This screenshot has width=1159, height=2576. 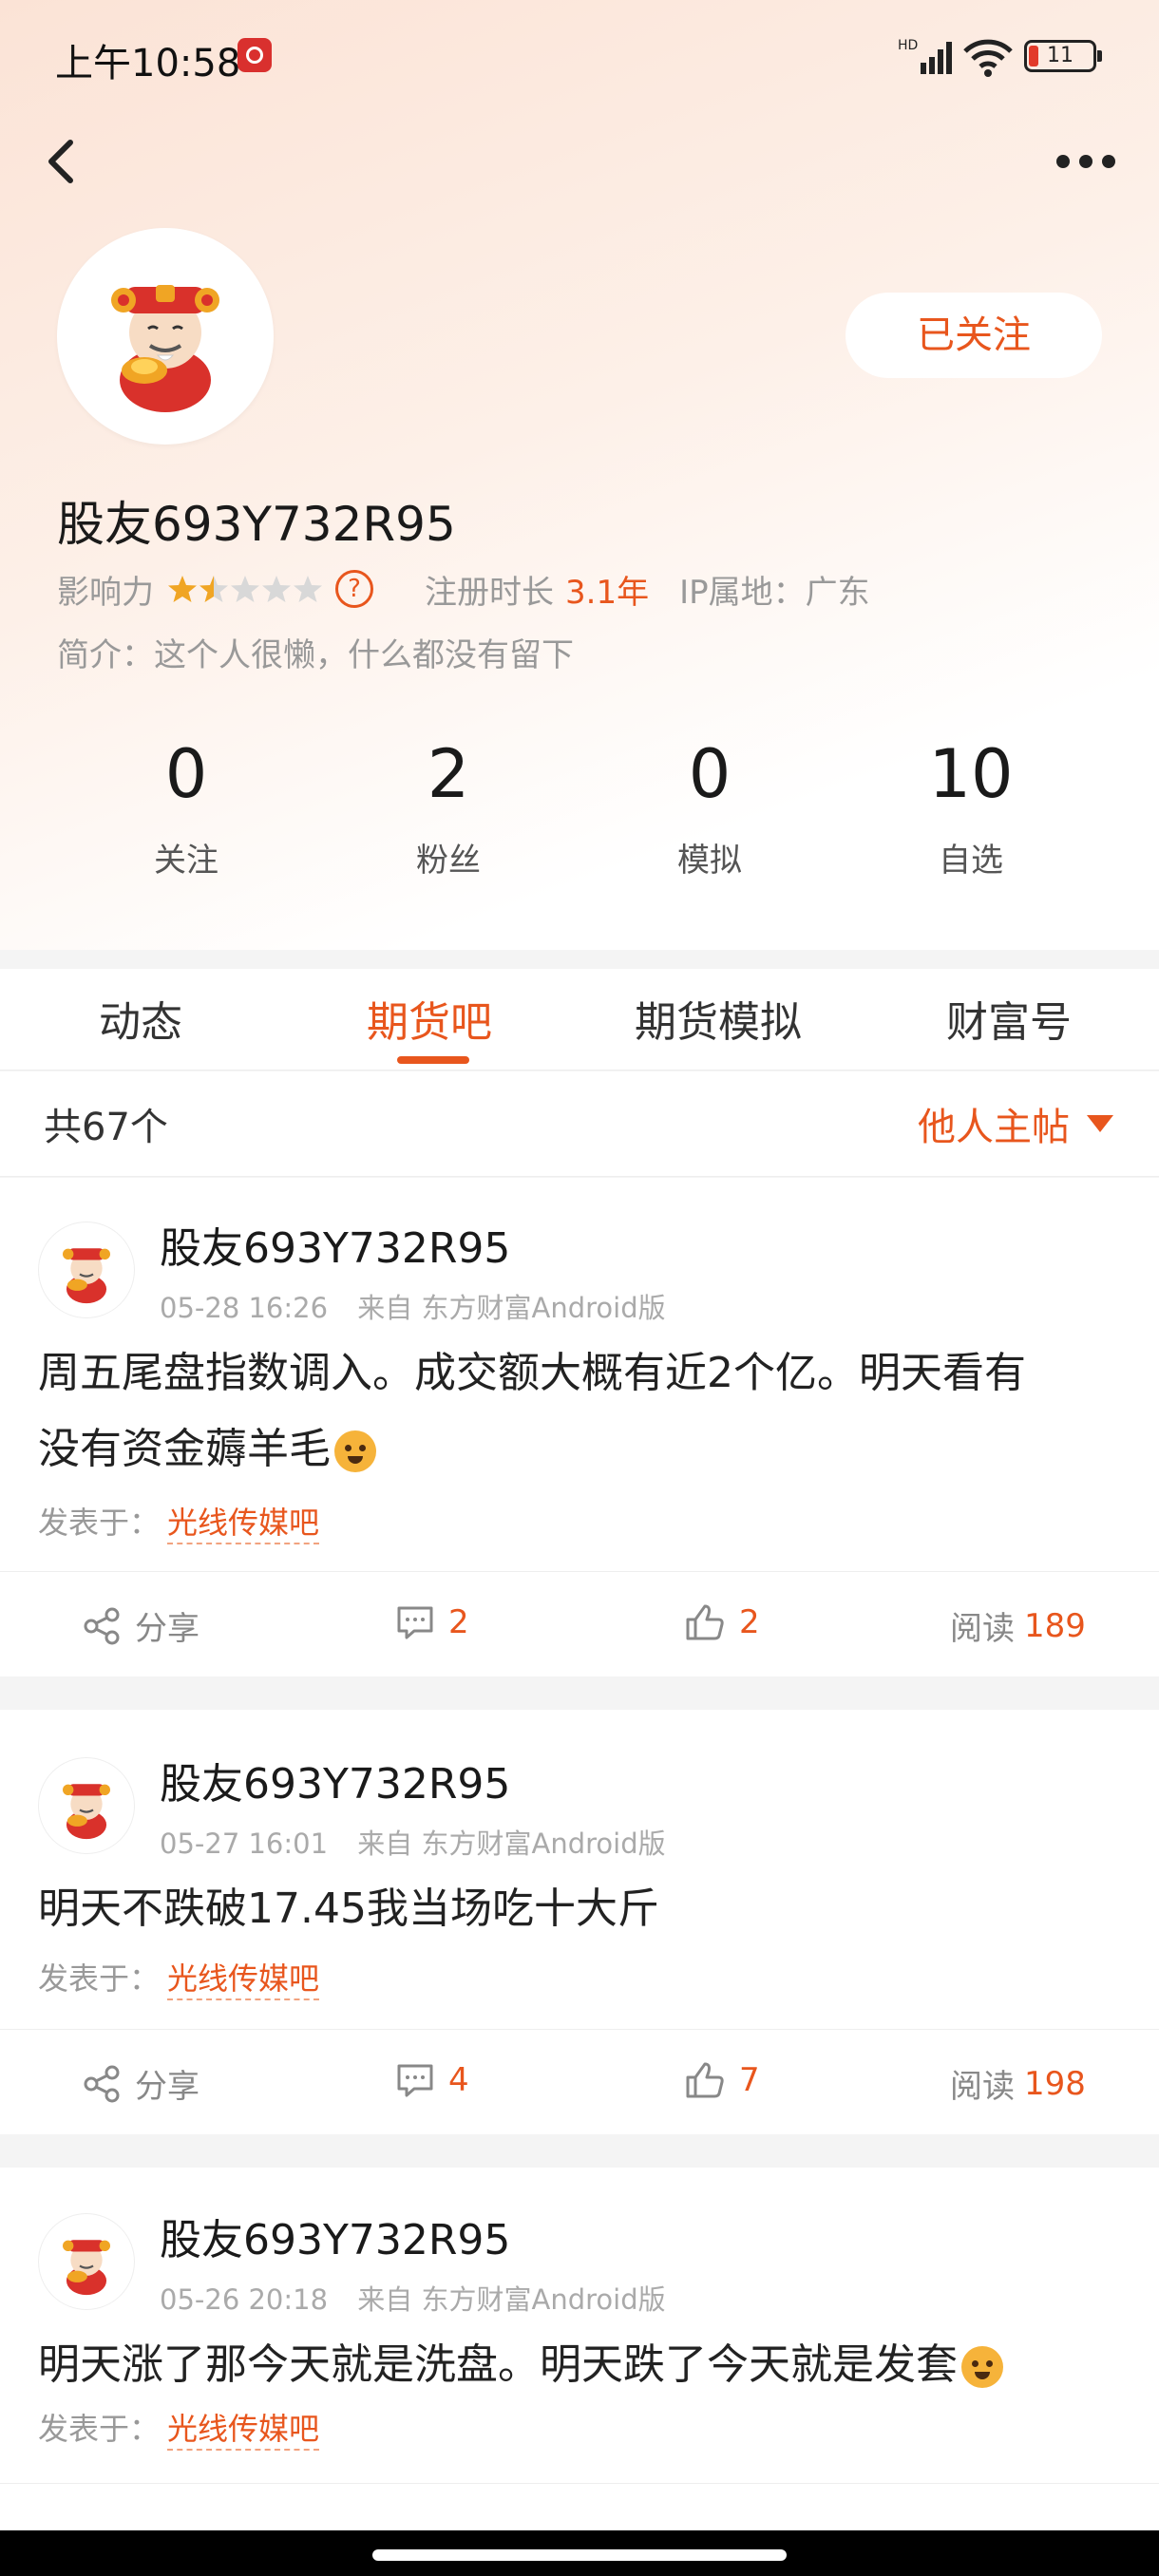 What do you see at coordinates (255, 55) in the screenshot?
I see `notification-app-icon` at bounding box center [255, 55].